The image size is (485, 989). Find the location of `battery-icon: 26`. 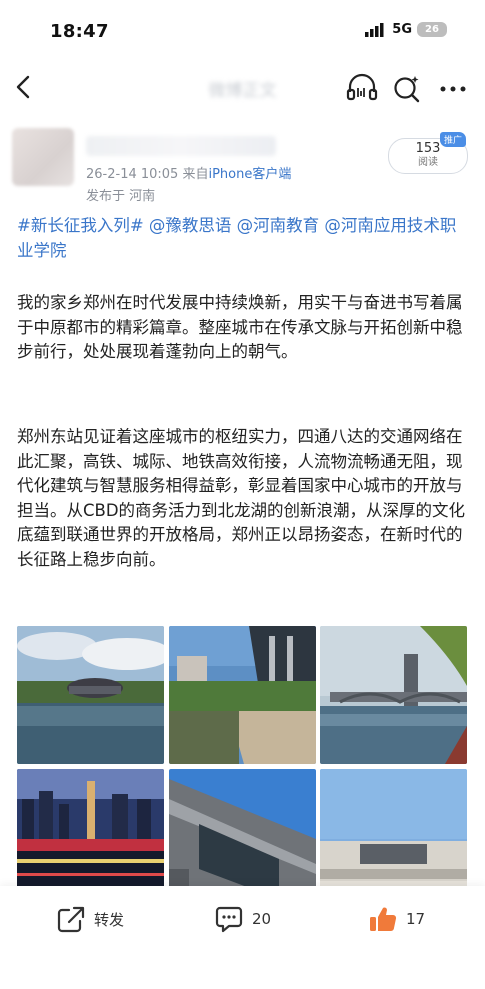

battery-icon: 26 is located at coordinates (432, 29).